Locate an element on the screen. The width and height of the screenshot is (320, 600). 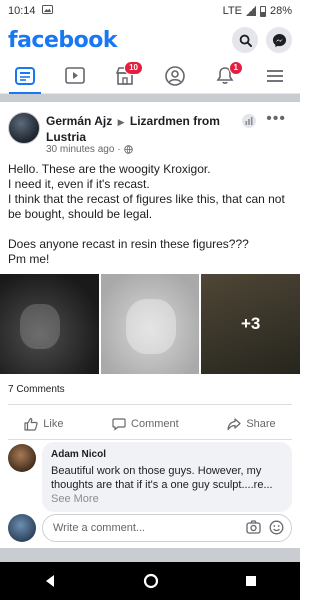
photo-notification-icon is located at coordinates (47, 11).